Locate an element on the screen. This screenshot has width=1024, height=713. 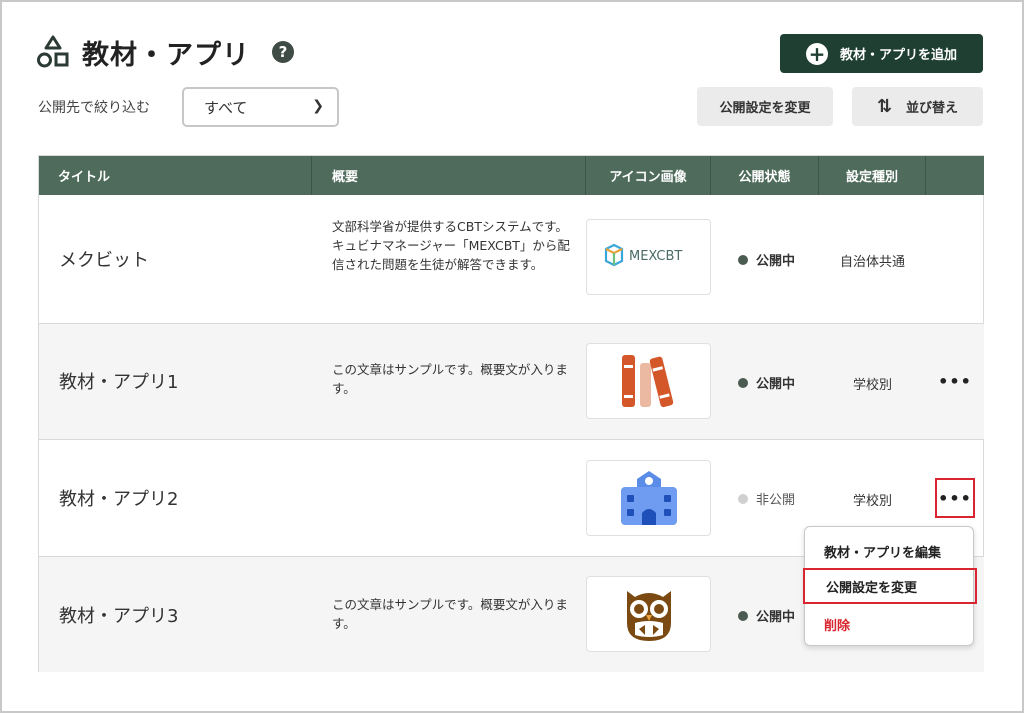
help-icon: ? is located at coordinates (283, 52).